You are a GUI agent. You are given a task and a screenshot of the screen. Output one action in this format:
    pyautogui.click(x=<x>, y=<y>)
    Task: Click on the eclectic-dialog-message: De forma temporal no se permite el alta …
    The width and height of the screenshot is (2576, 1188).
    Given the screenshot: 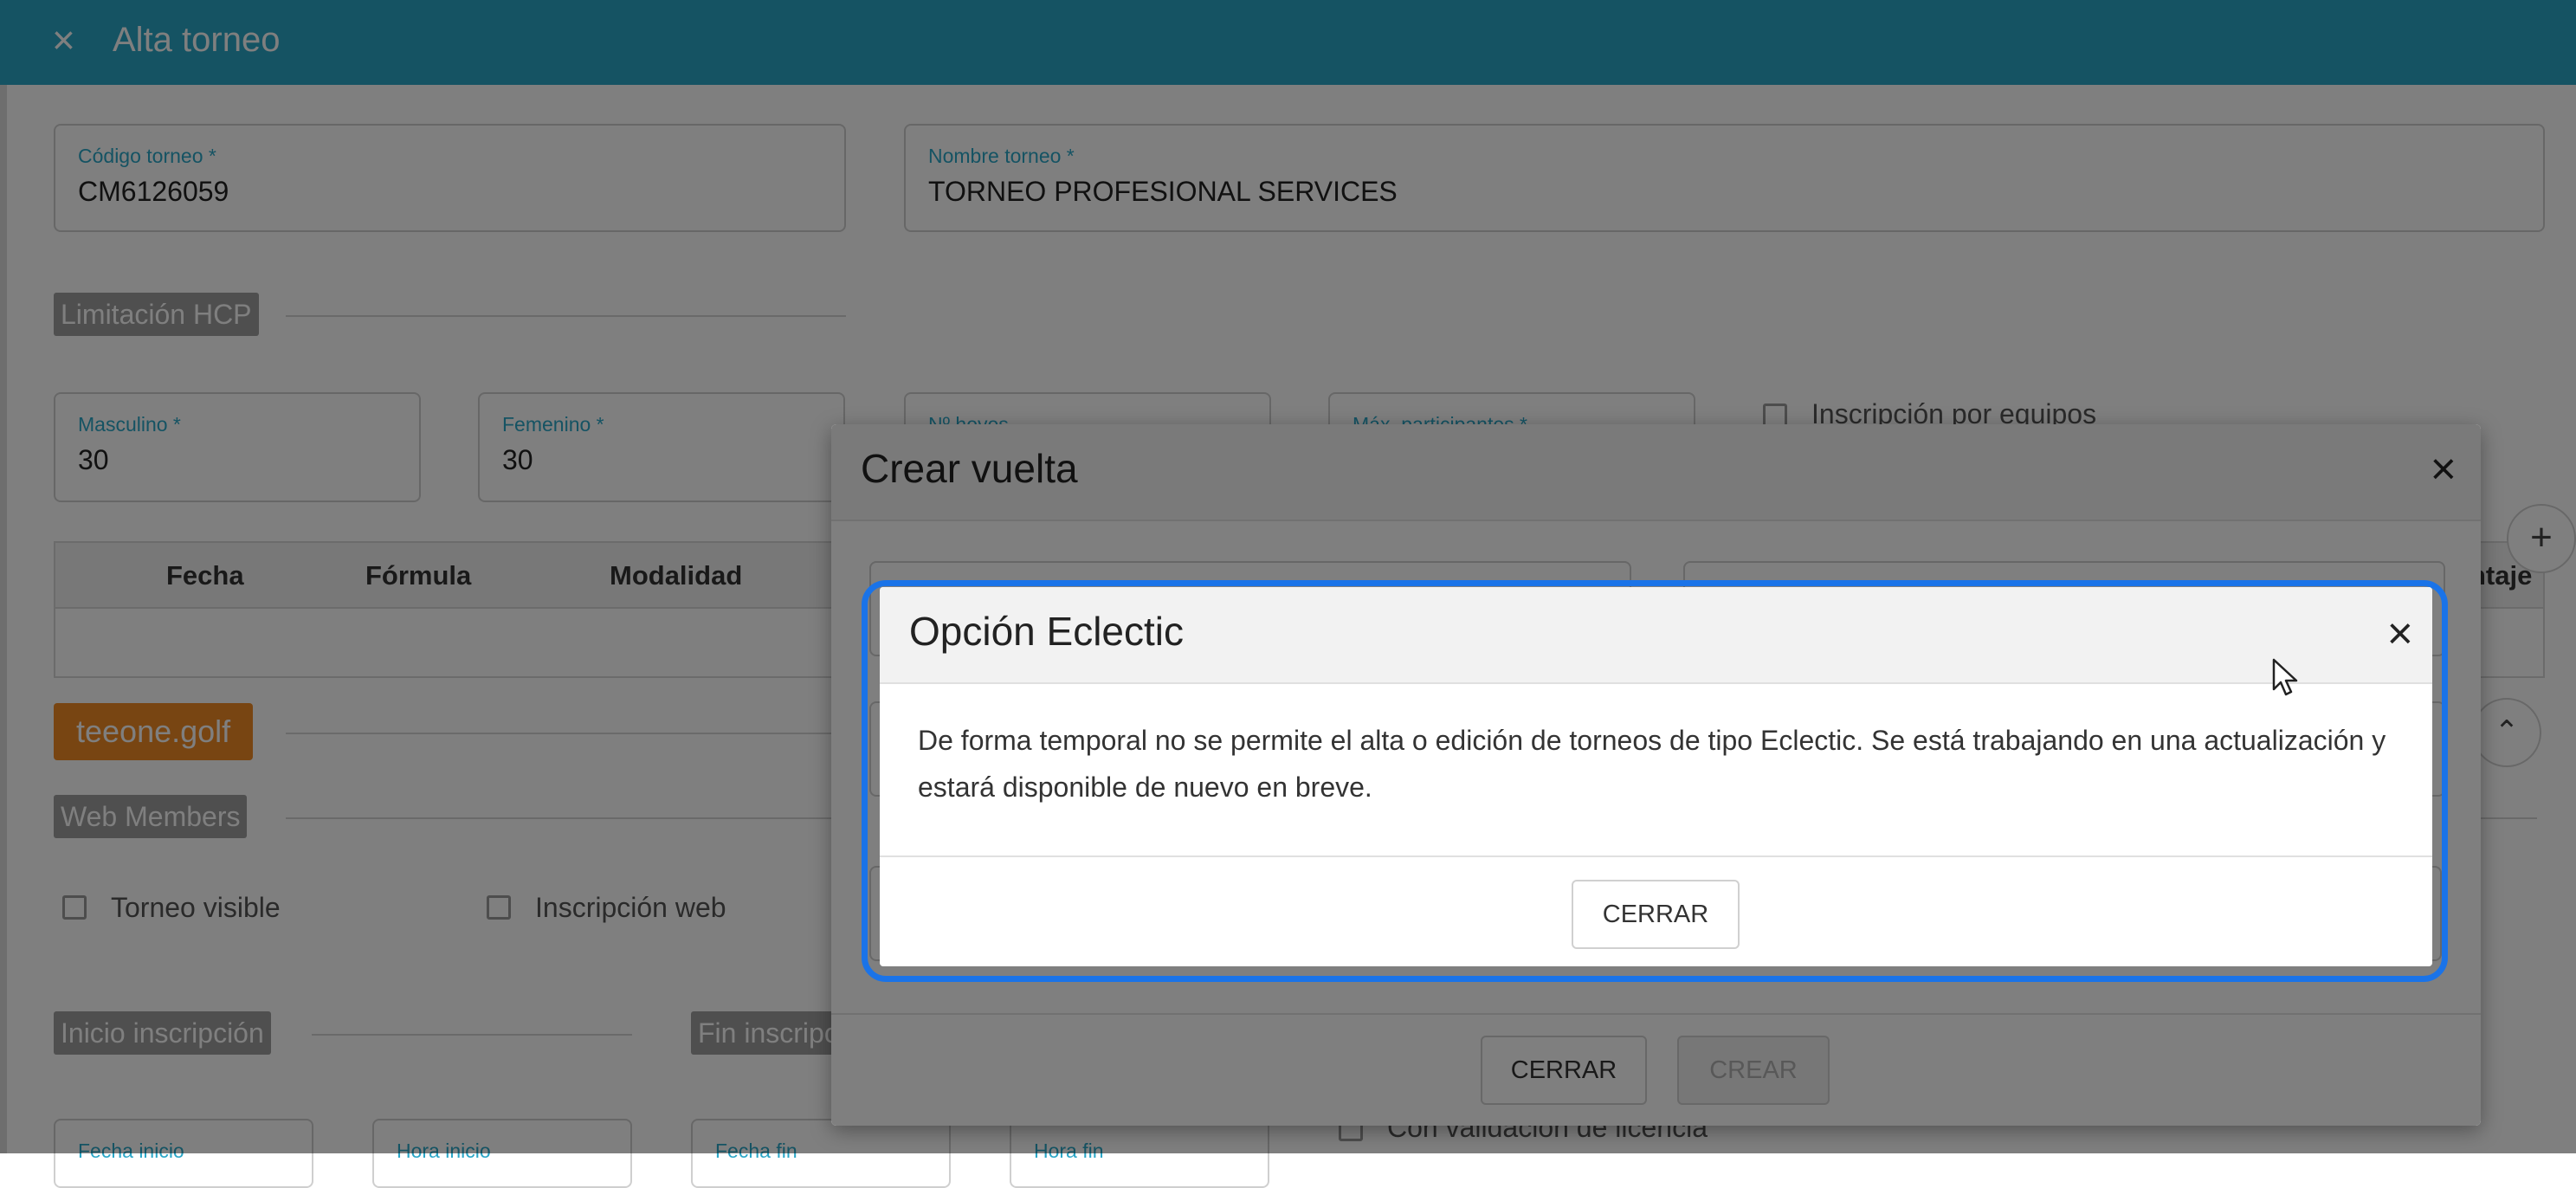 What is the action you would take?
    pyautogui.click(x=1652, y=764)
    